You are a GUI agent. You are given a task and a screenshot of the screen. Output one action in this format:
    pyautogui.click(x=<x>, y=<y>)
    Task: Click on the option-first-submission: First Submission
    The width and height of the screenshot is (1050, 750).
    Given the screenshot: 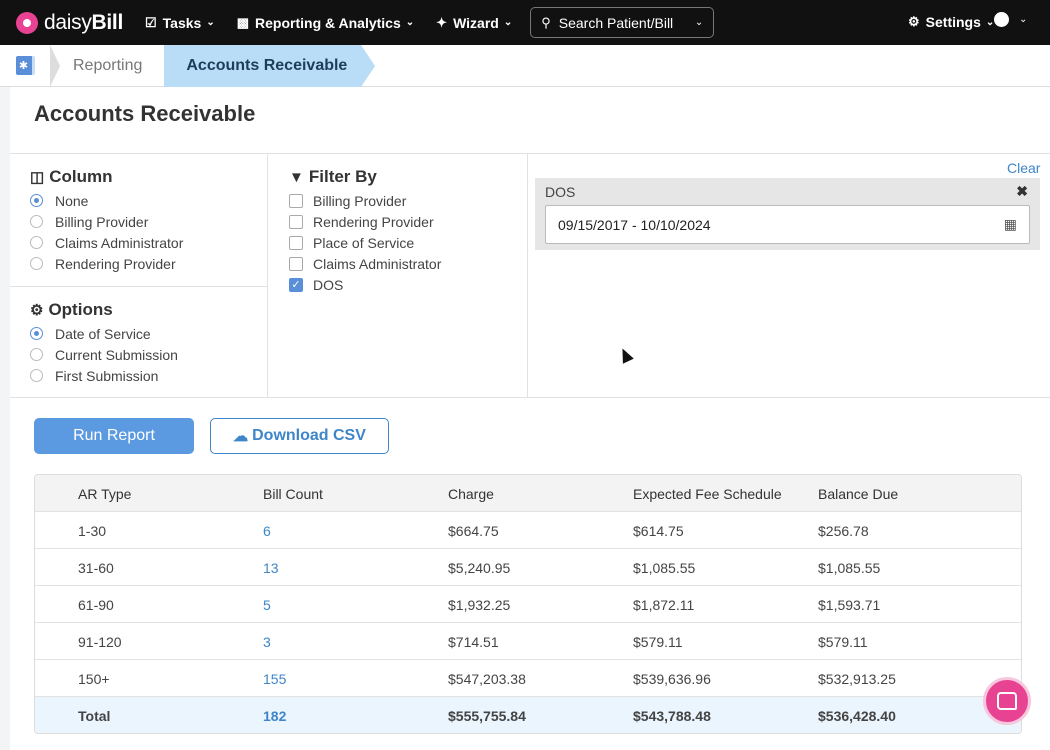 What is the action you would take?
    pyautogui.click(x=104, y=375)
    